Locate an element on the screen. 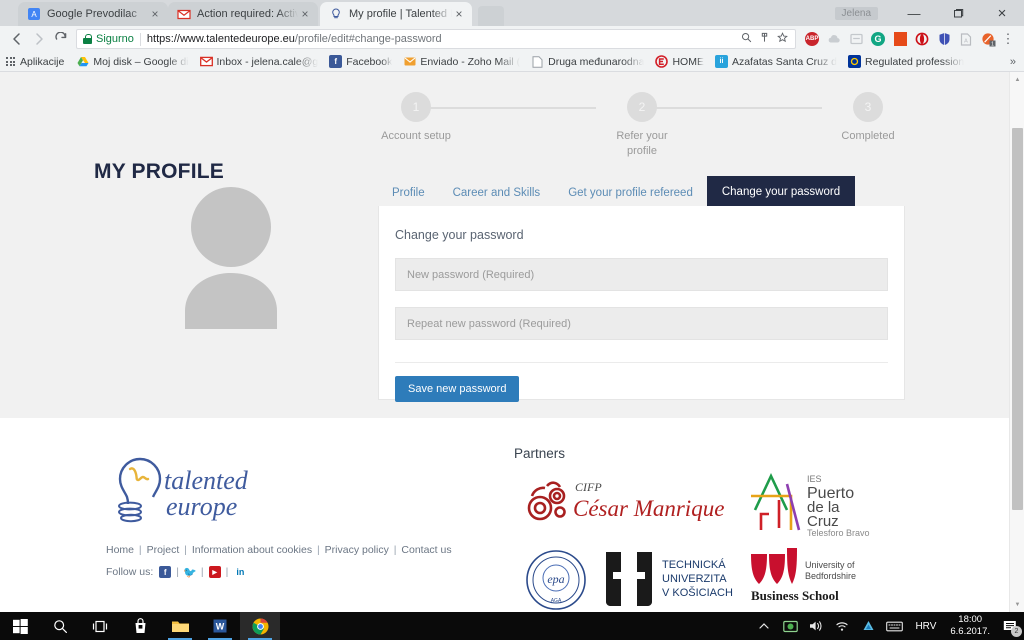 This screenshot has height=640, width=1024. home-e-icon is located at coordinates (662, 61).